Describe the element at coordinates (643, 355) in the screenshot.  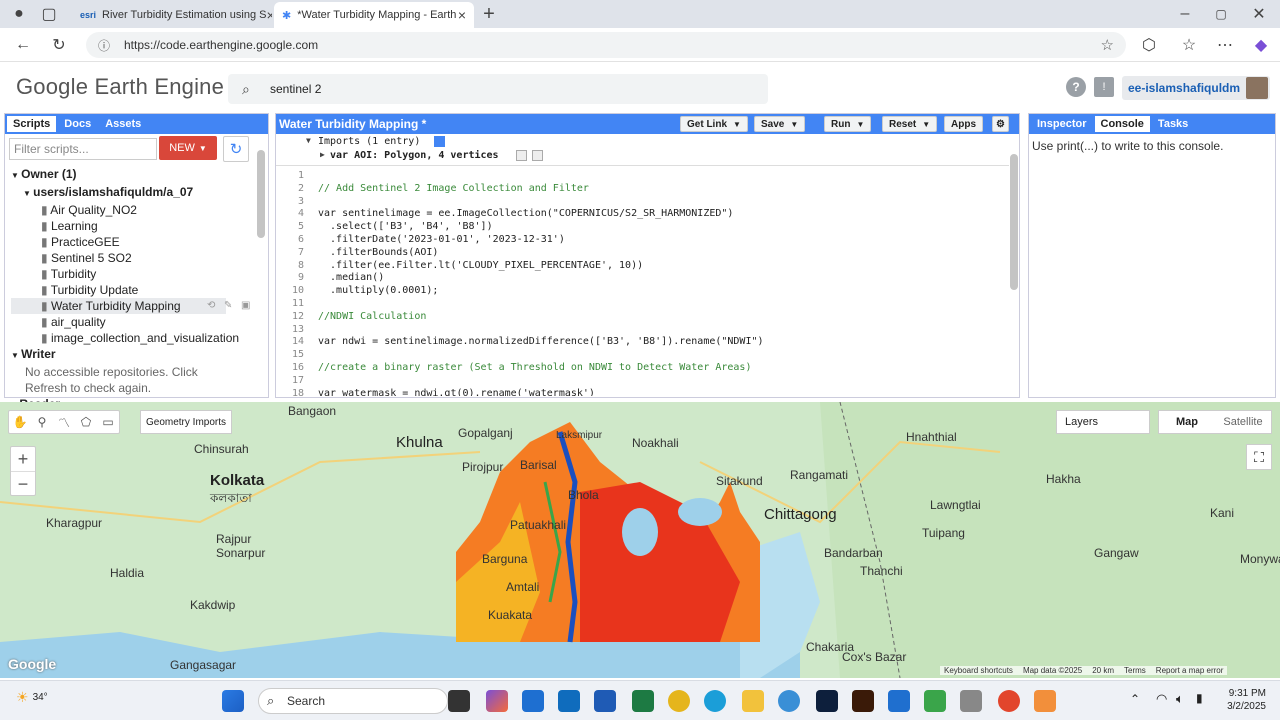
I see `code-line: 15` at that location.